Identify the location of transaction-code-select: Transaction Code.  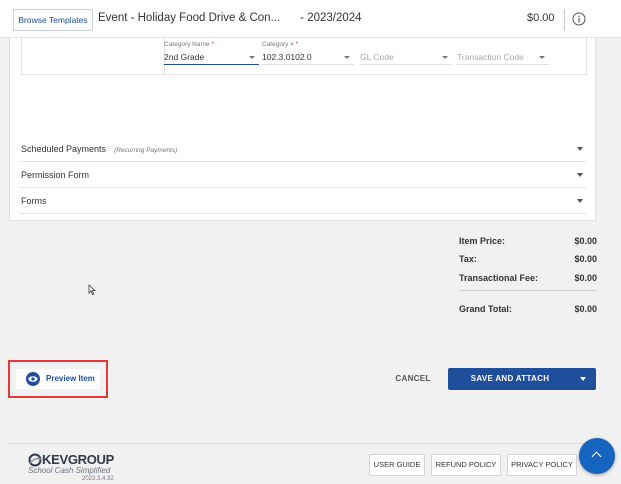
(503, 58).